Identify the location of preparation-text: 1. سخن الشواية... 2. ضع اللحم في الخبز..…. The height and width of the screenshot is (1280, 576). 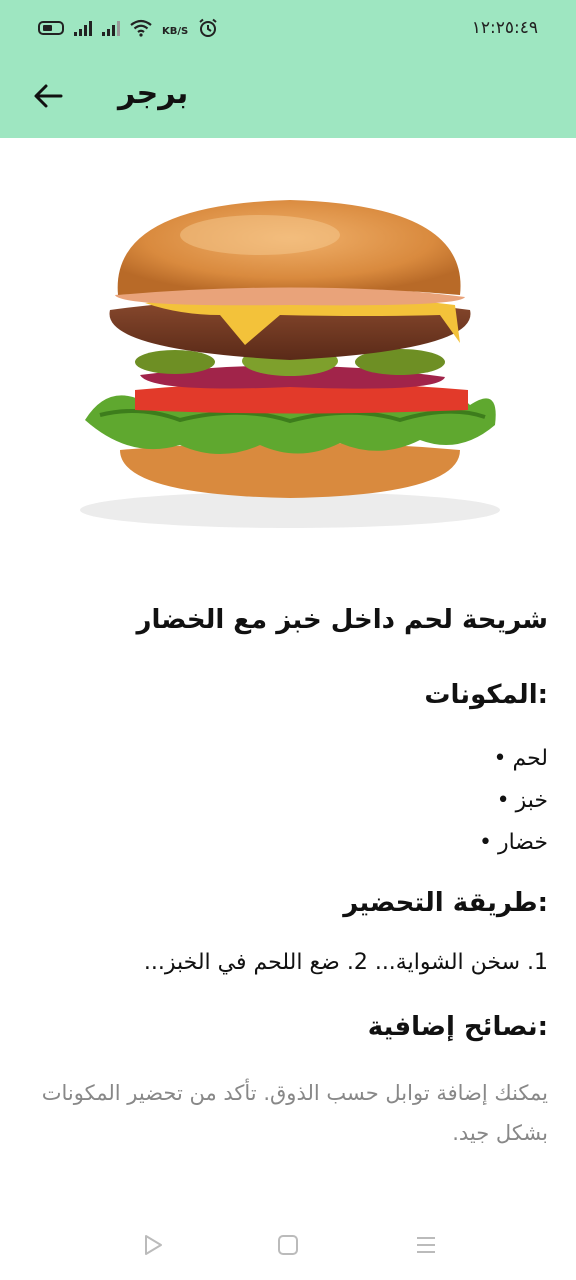
(345, 962).